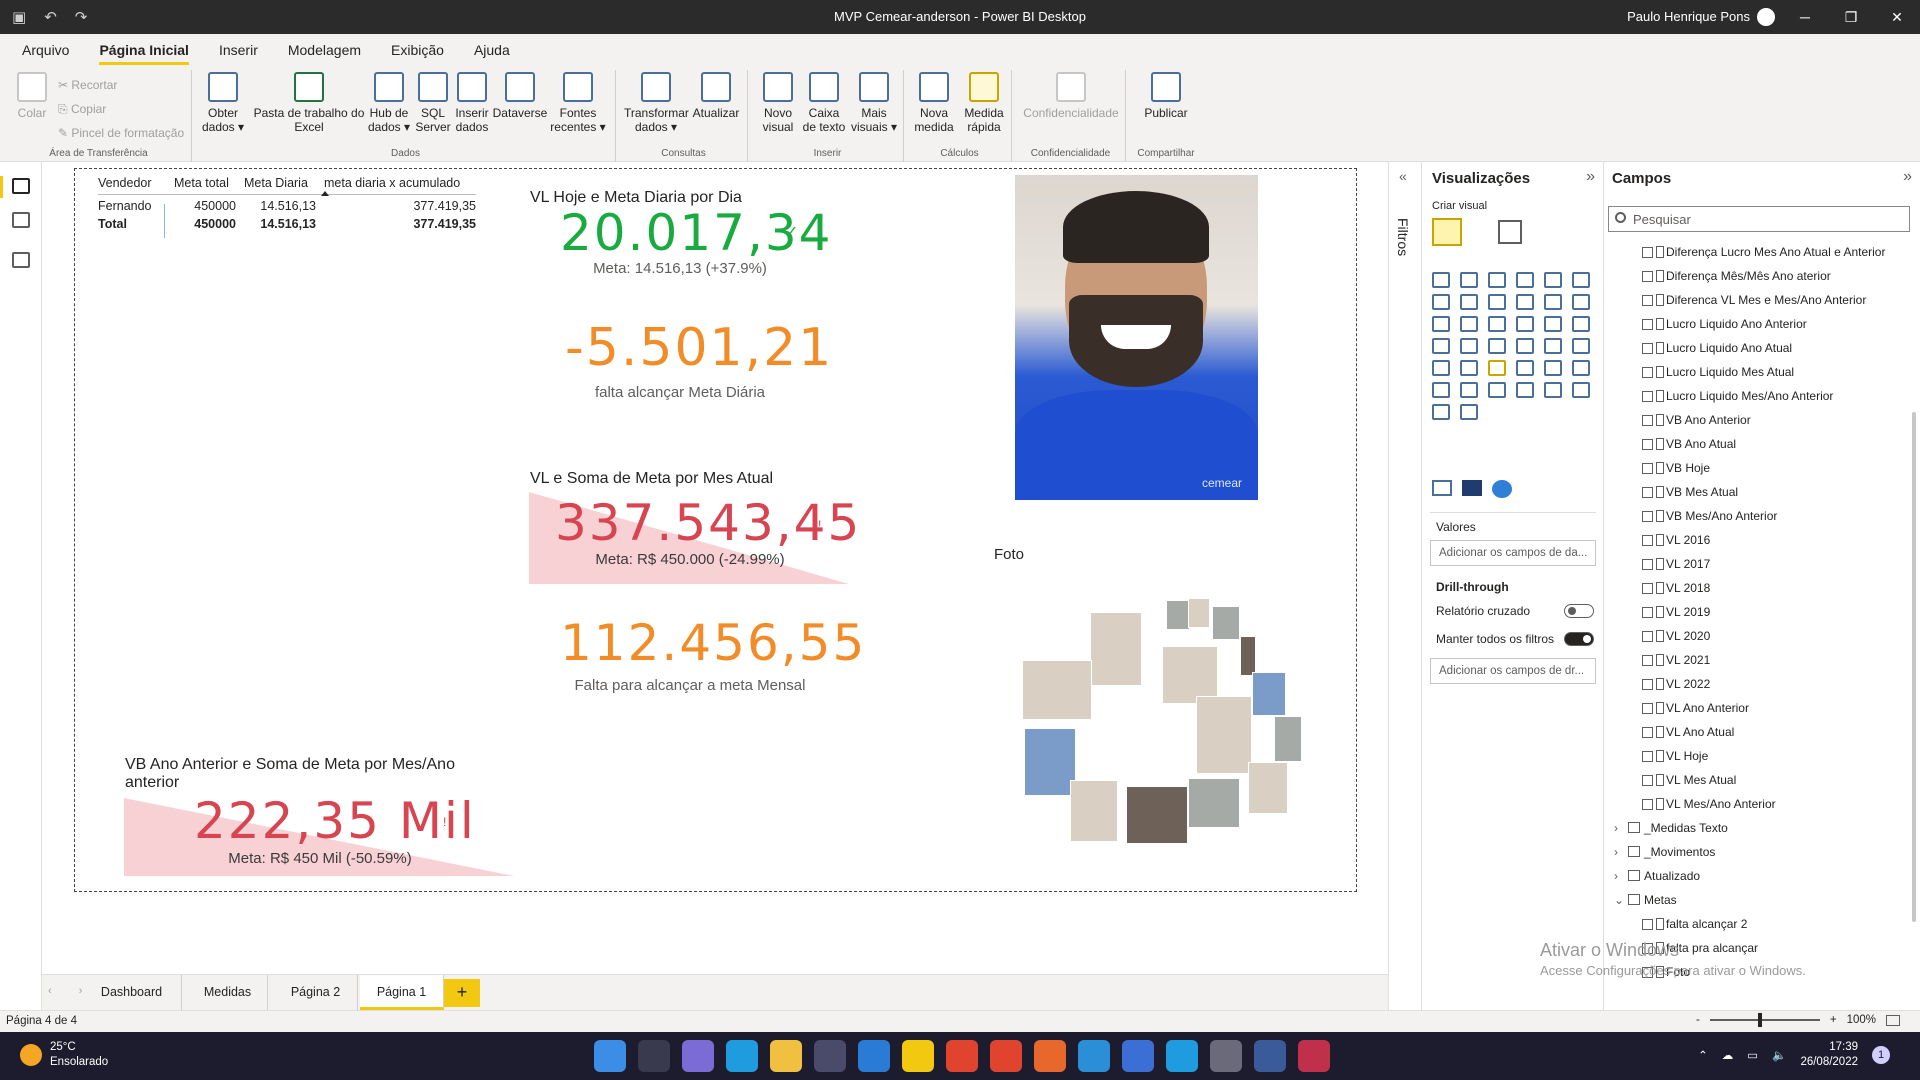 The width and height of the screenshot is (1920, 1080). I want to click on text-box-button: Caixa de texto, so click(824, 103).